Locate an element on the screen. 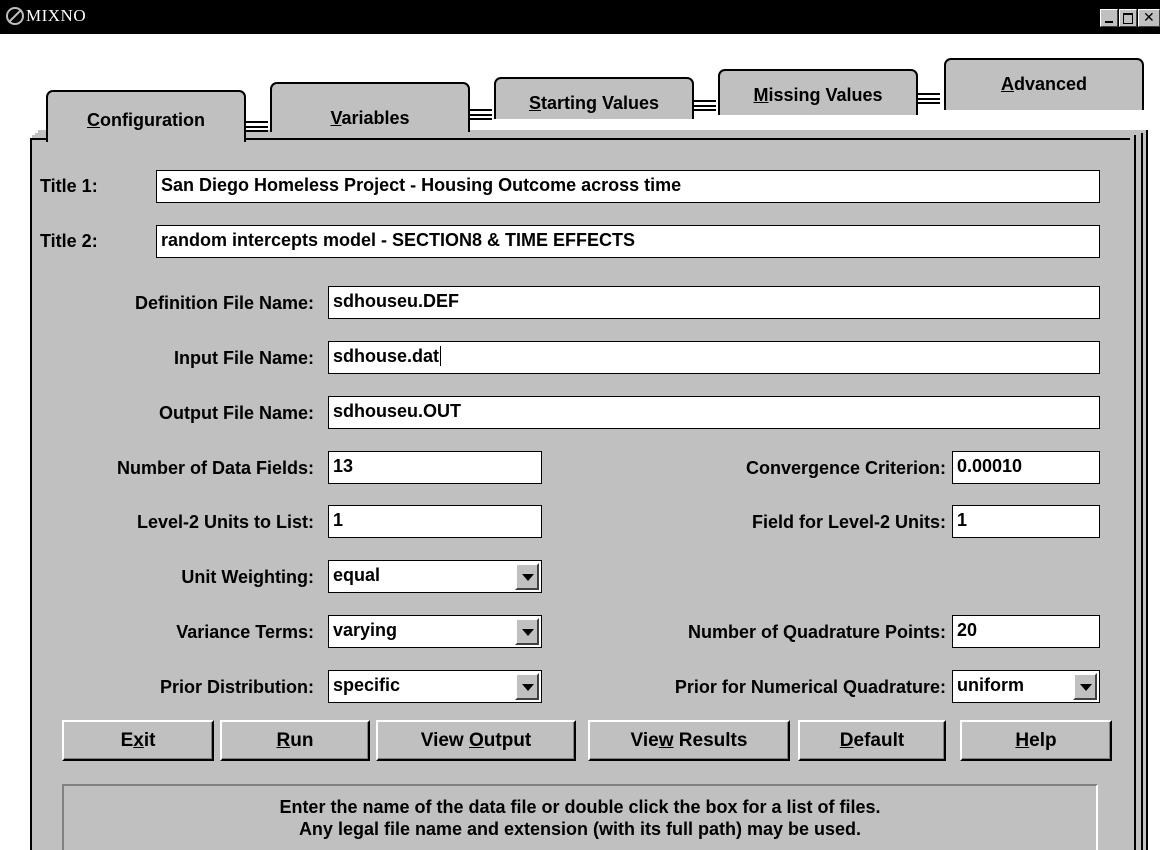  title2-label: Title 2: is located at coordinates (69, 241).